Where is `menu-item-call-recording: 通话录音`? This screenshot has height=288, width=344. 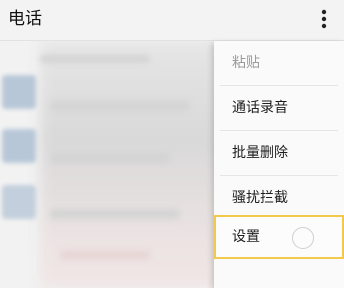
menu-item-call-recording: 通话录音 is located at coordinates (279, 108).